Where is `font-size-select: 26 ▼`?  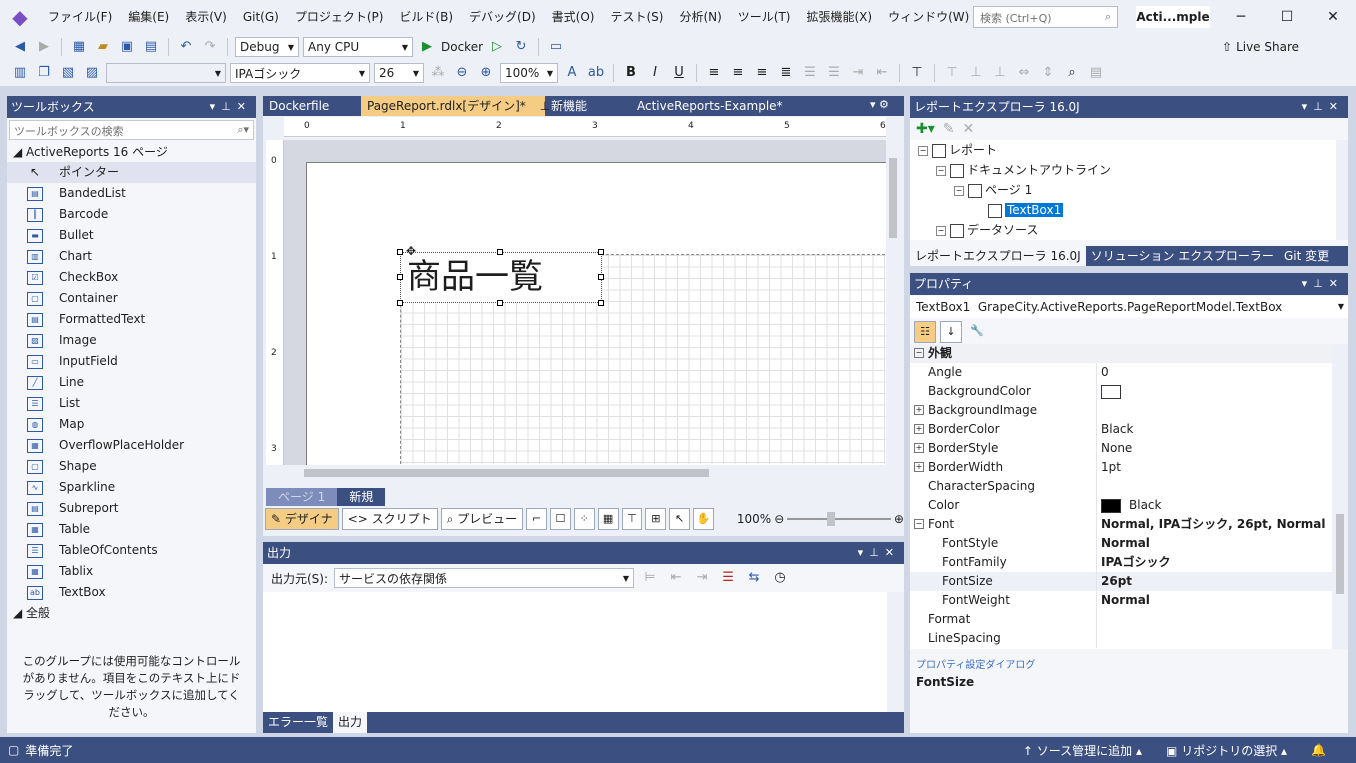 font-size-select: 26 ▼ is located at coordinates (399, 73).